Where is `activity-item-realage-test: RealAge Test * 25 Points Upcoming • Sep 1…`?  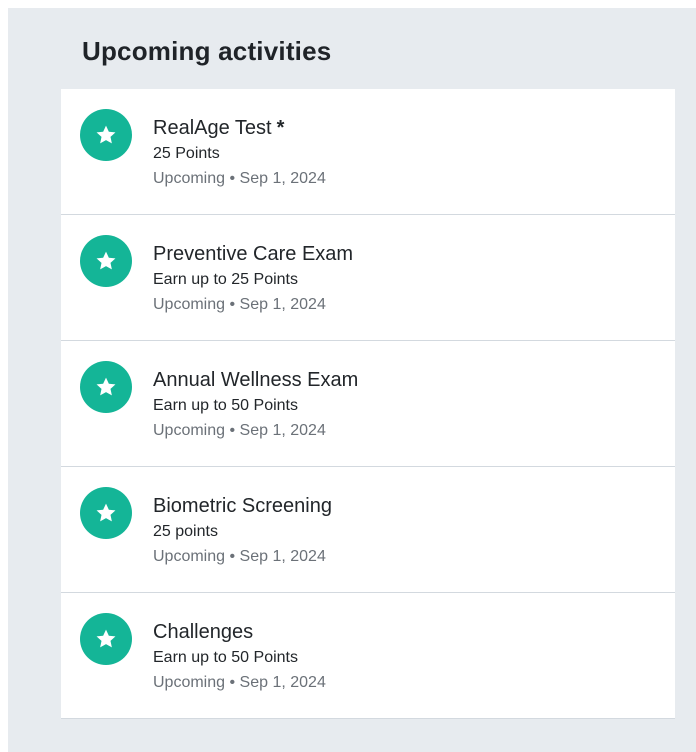 activity-item-realage-test: RealAge Test * 25 Points Upcoming • Sep 1… is located at coordinates (368, 152).